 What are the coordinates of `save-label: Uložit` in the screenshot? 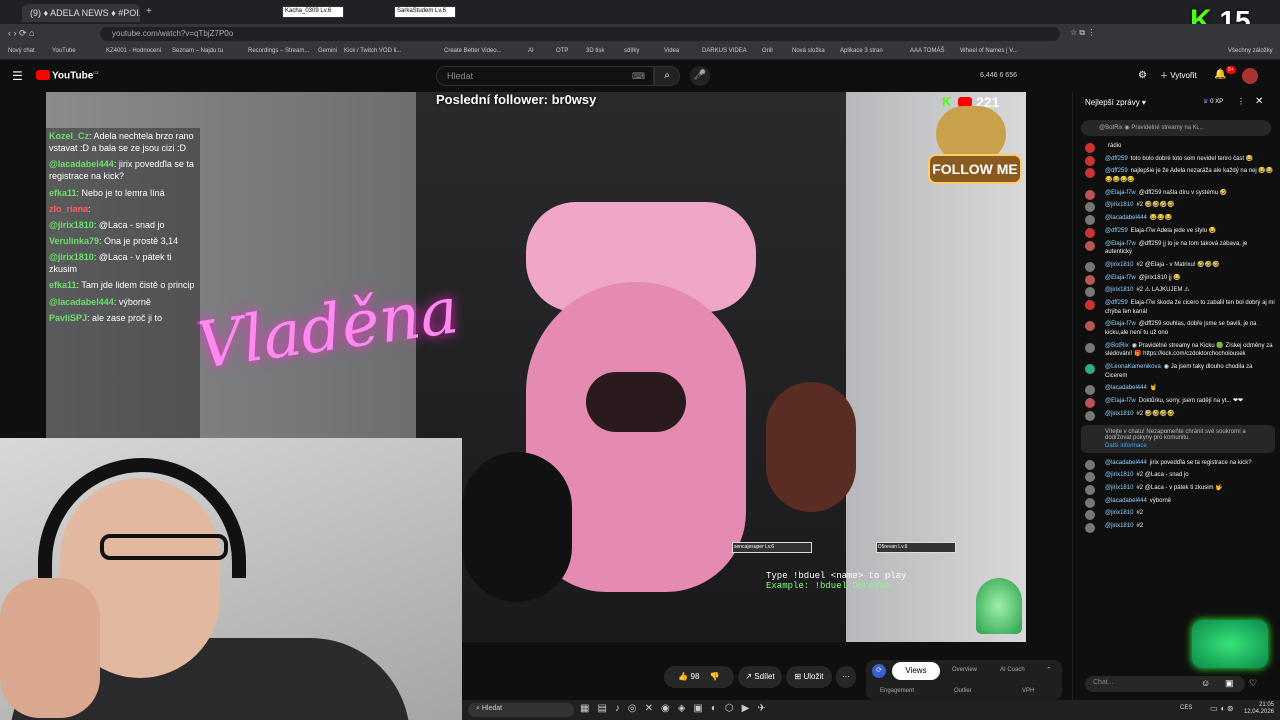 It's located at (813, 676).